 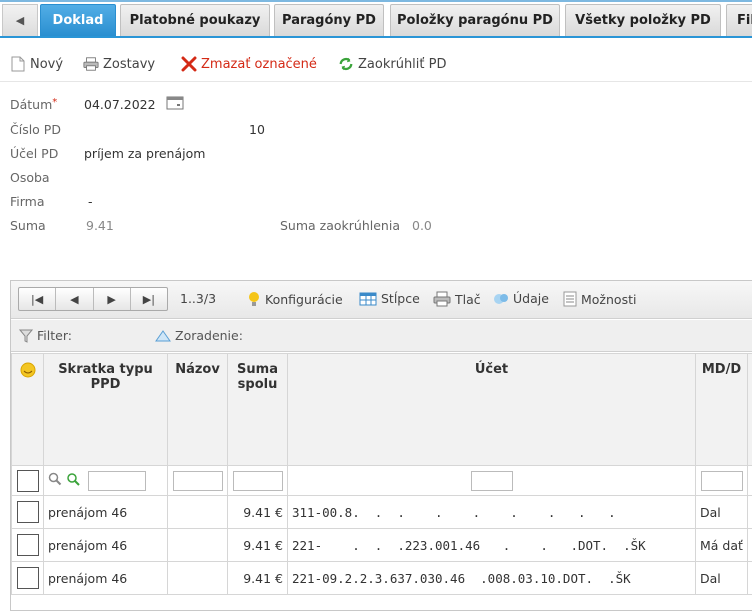 What do you see at coordinates (27, 201) in the screenshot?
I see `firma-label: Firma` at bounding box center [27, 201].